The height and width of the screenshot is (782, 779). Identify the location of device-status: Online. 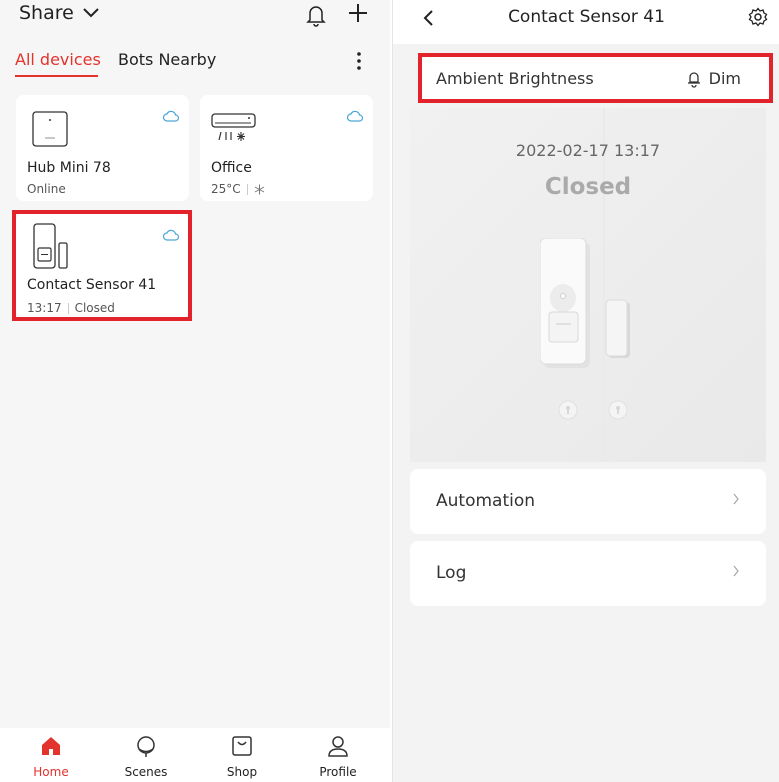
(46, 189).